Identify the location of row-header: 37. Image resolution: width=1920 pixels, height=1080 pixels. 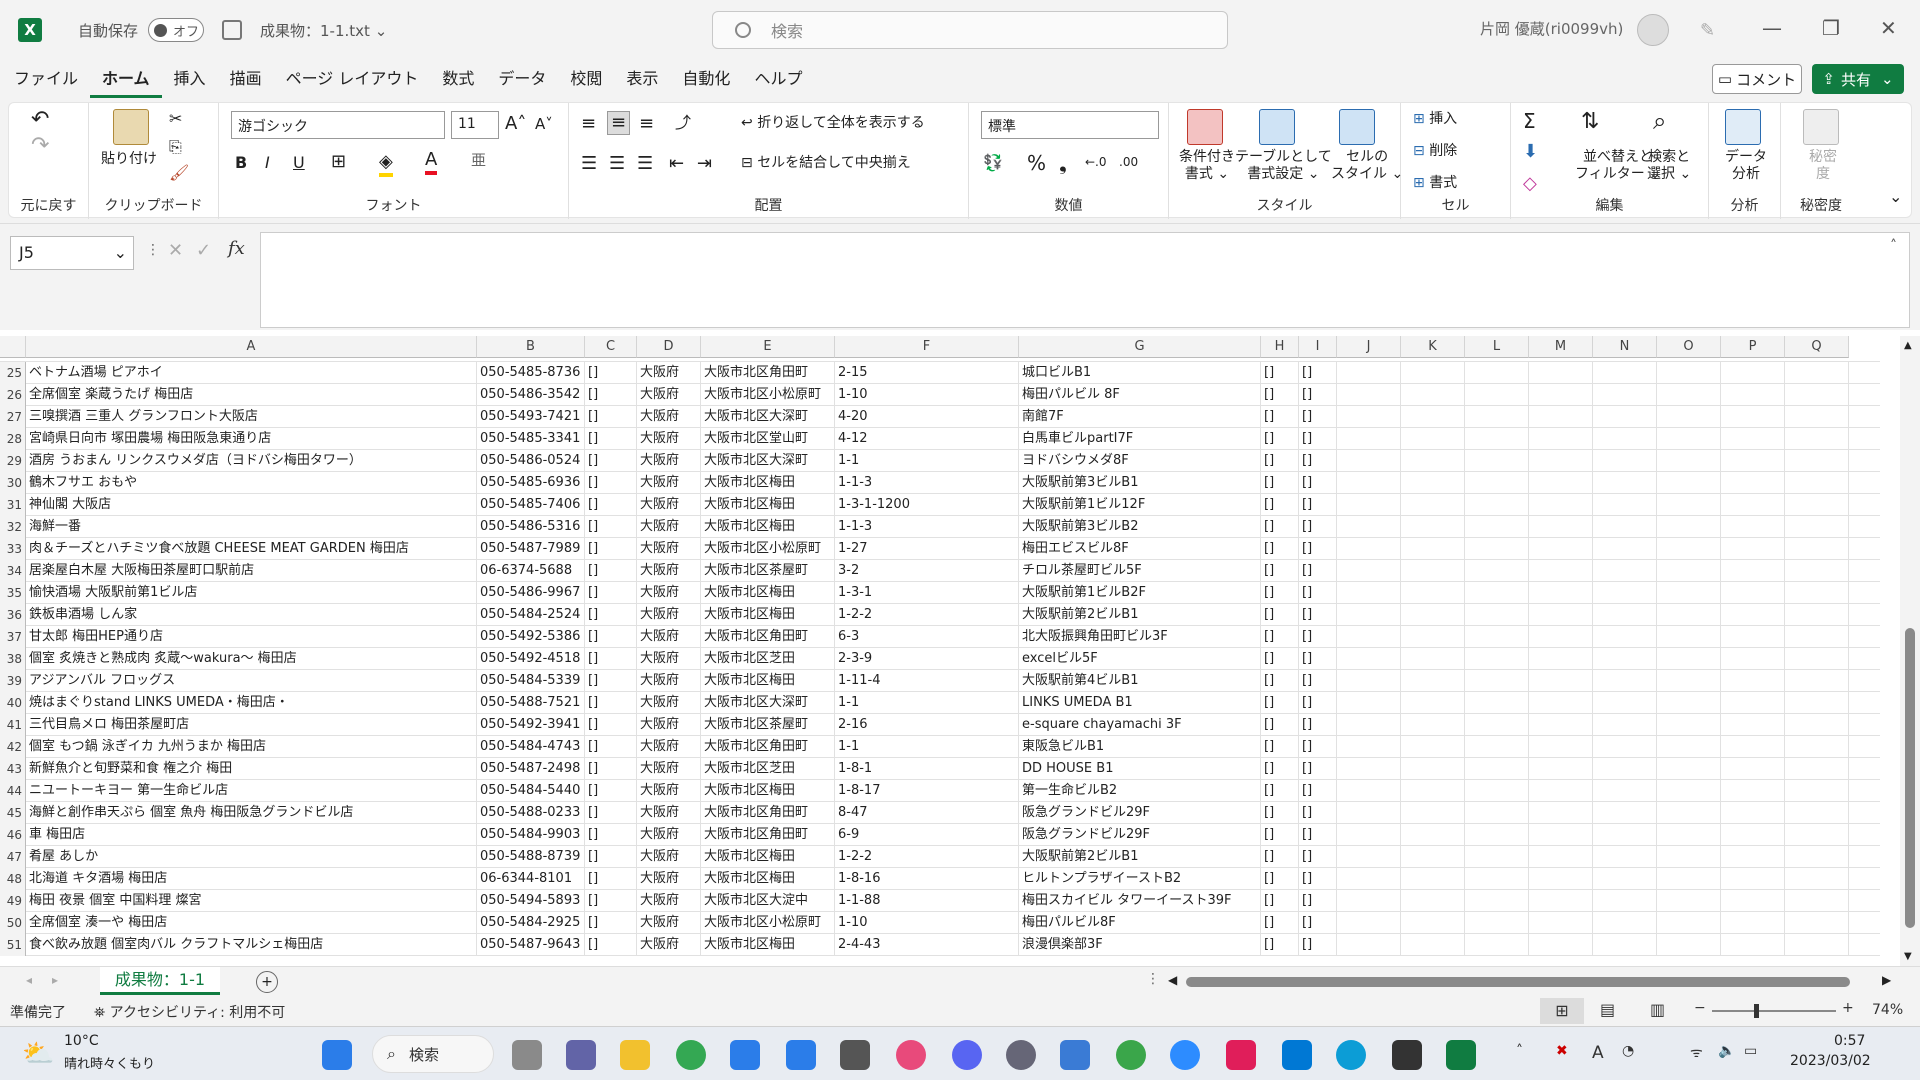
(13, 637).